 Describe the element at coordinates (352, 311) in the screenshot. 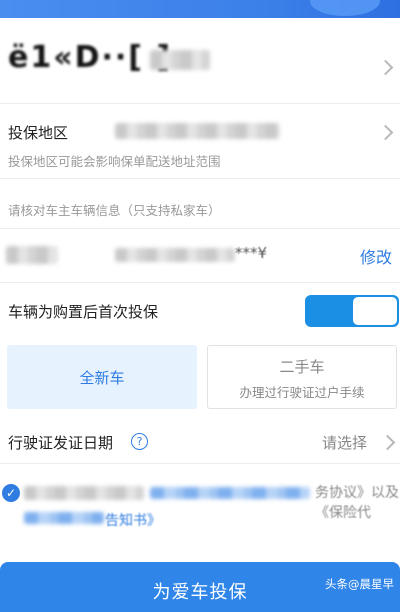

I see `first-insure-toggle` at that location.